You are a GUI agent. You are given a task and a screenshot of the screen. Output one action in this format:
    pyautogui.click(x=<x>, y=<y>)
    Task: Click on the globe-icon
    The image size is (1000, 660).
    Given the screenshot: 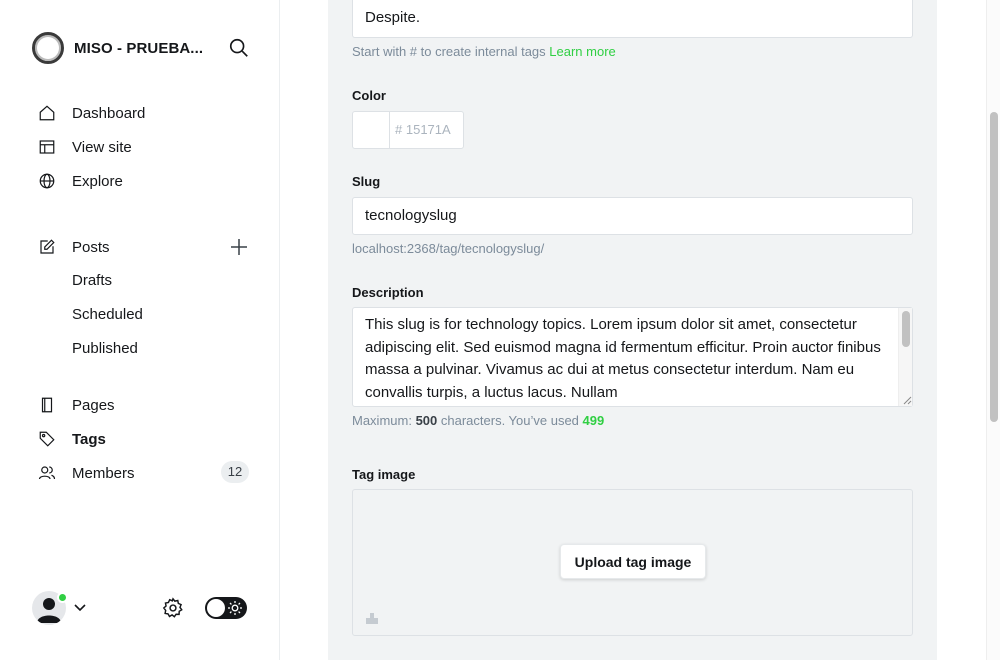 What is the action you would take?
    pyautogui.click(x=47, y=181)
    